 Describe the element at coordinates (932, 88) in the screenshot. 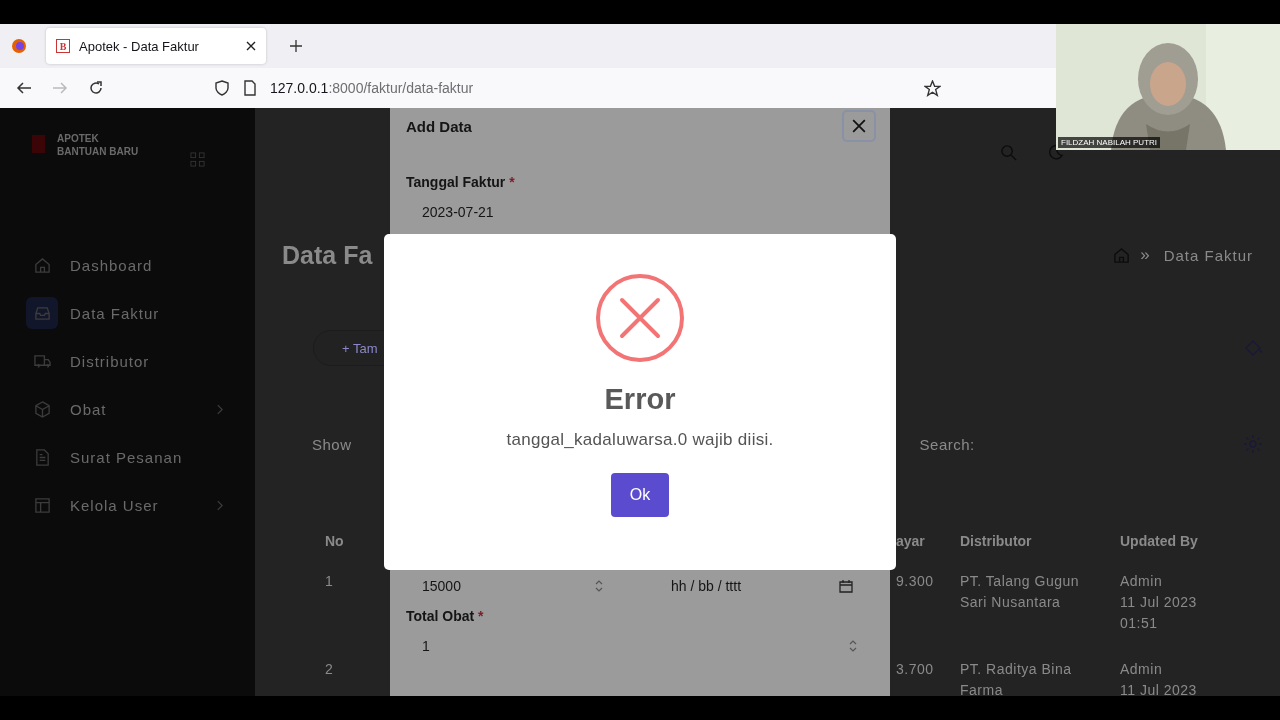

I see `star-icon` at that location.